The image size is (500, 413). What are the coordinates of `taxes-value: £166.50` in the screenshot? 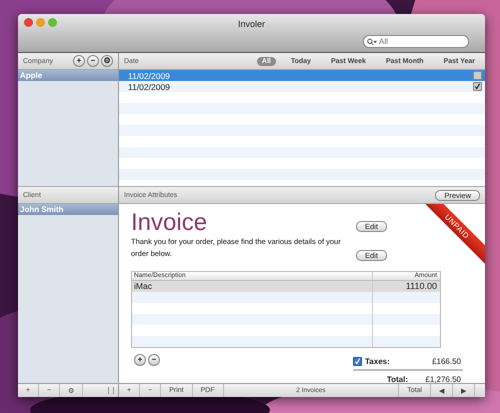 It's located at (446, 361).